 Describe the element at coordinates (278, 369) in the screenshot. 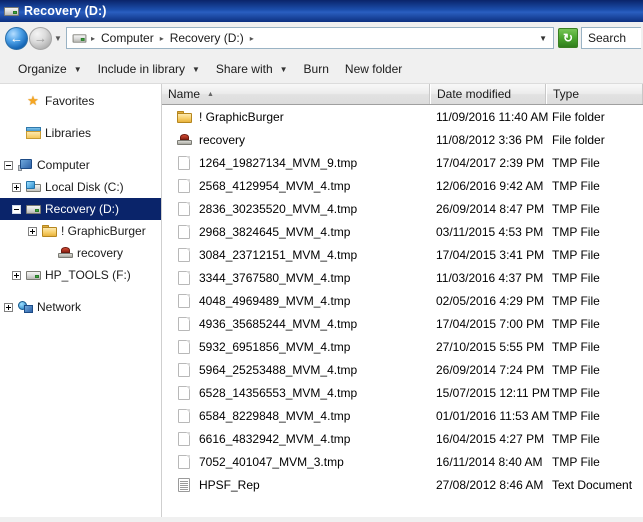

I see `file-name-label: 5964_25253488_MVM_4.tmp` at that location.